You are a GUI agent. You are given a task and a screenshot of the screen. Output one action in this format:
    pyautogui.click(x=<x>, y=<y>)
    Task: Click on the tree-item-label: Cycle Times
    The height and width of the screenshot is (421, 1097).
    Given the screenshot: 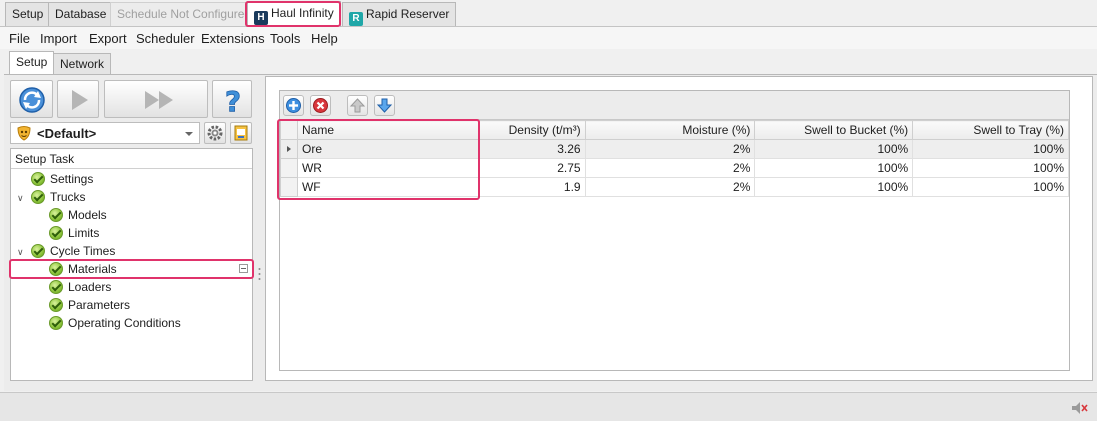 What is the action you would take?
    pyautogui.click(x=83, y=251)
    